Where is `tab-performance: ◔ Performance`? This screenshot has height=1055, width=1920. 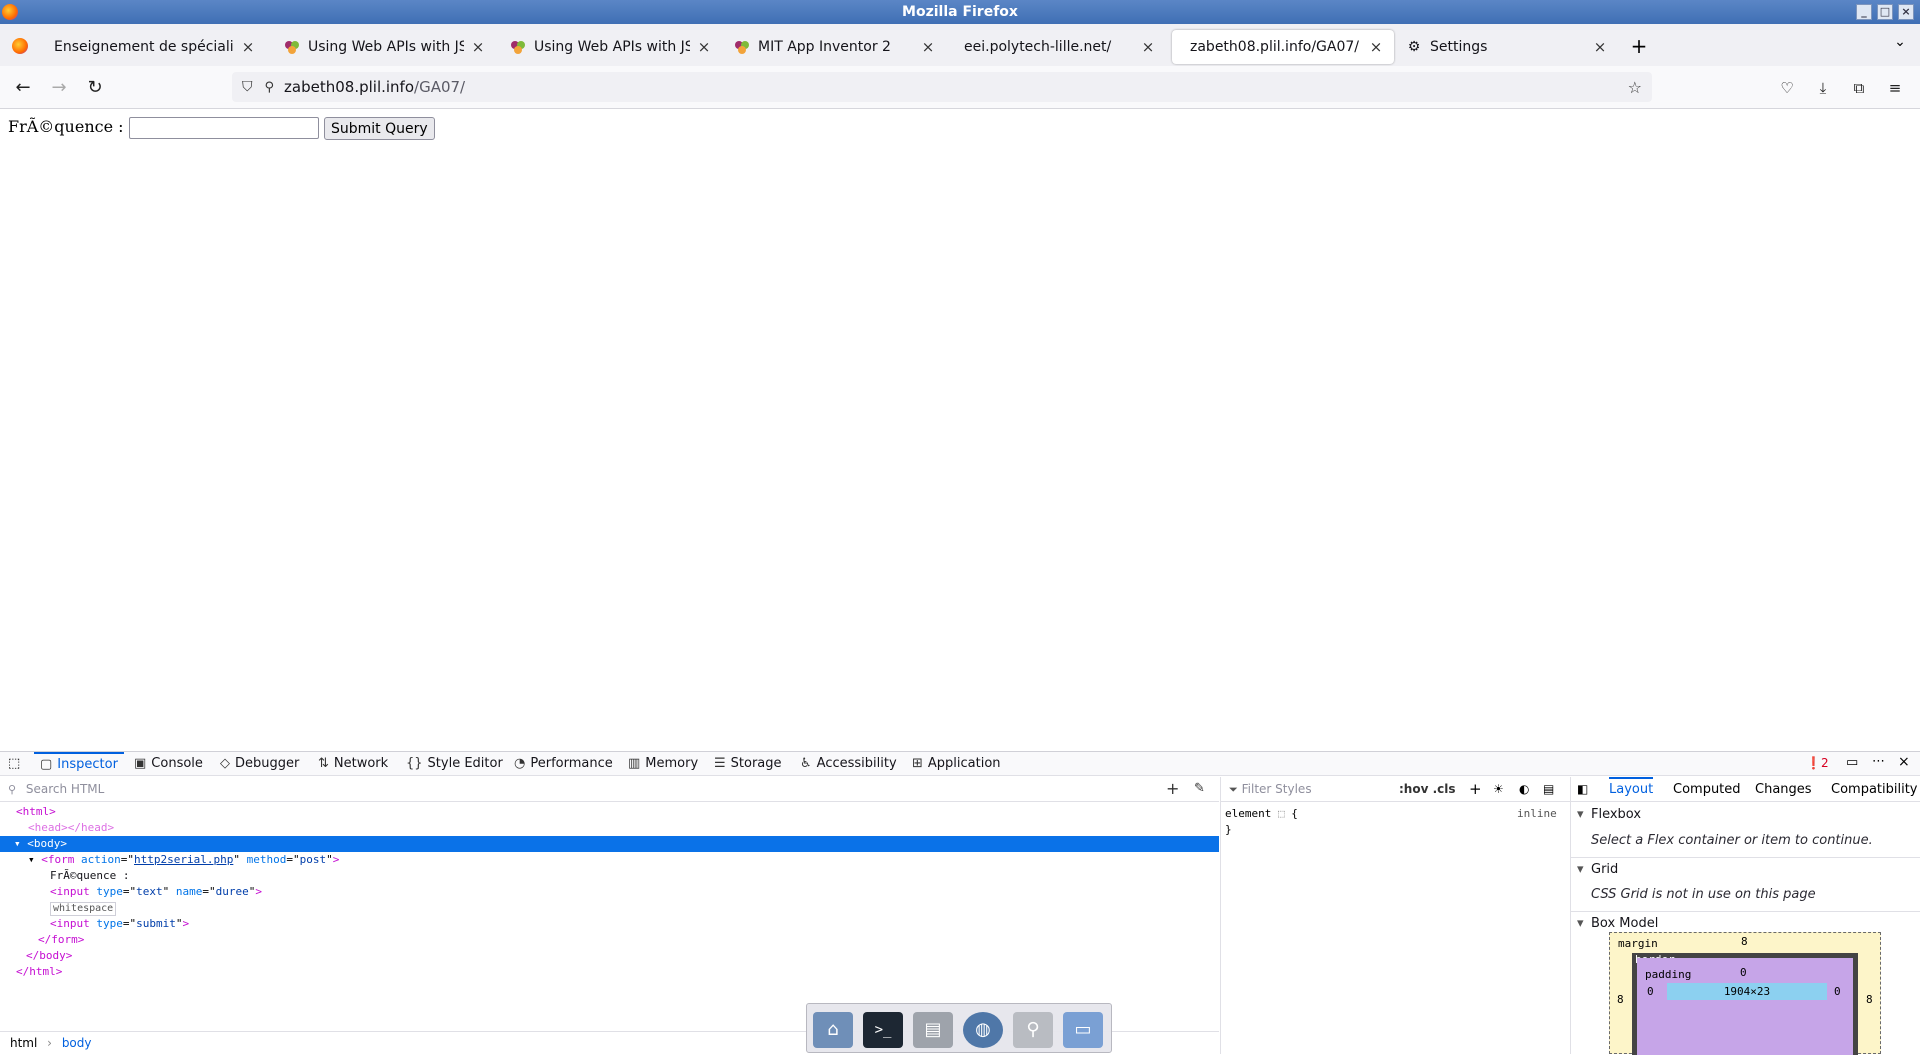
tab-performance: ◔ Performance is located at coordinates (563, 764).